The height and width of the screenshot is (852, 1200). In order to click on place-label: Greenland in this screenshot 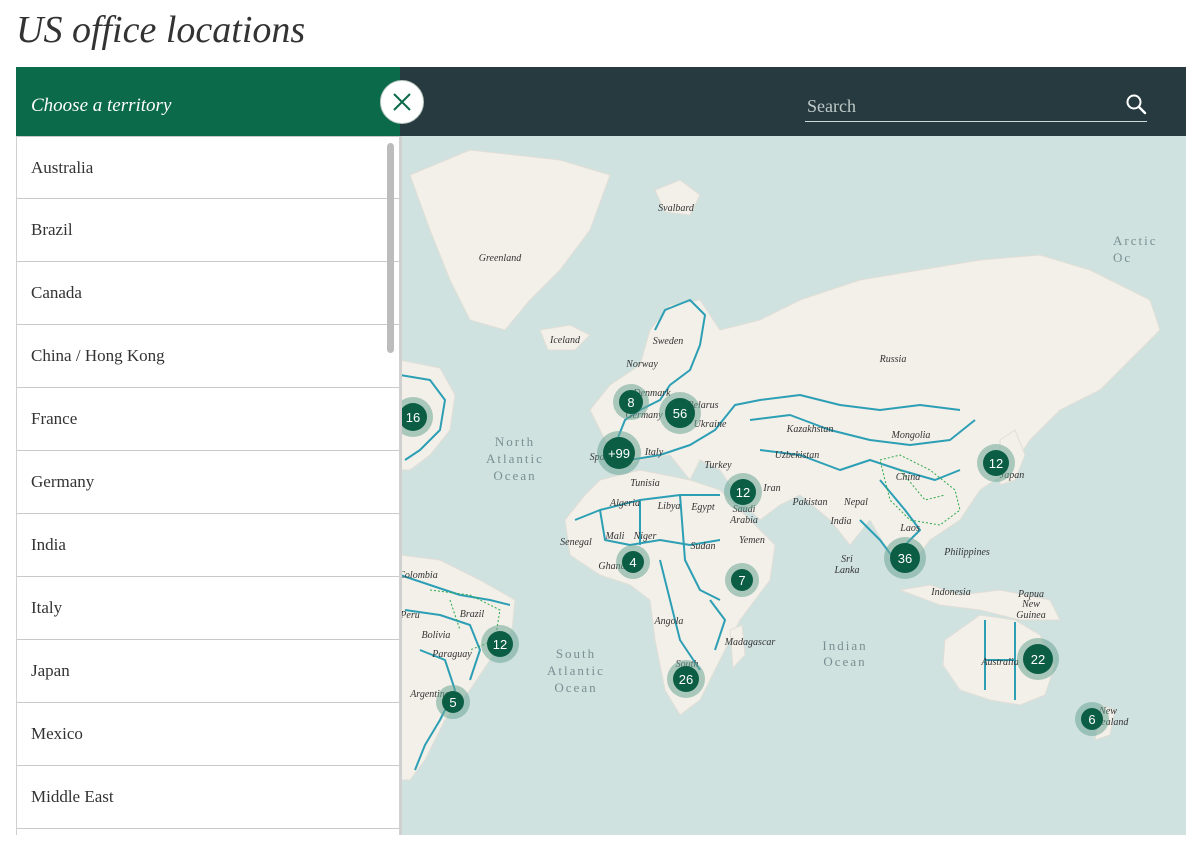, I will do `click(500, 258)`.